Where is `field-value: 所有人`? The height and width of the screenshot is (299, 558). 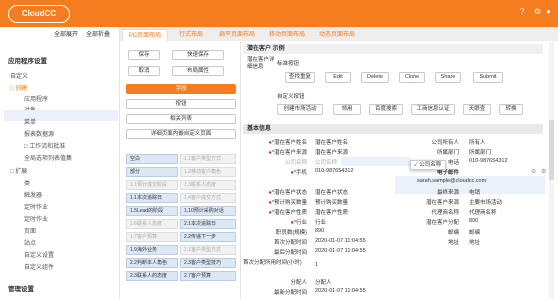 field-value: 所有人 is located at coordinates (477, 142).